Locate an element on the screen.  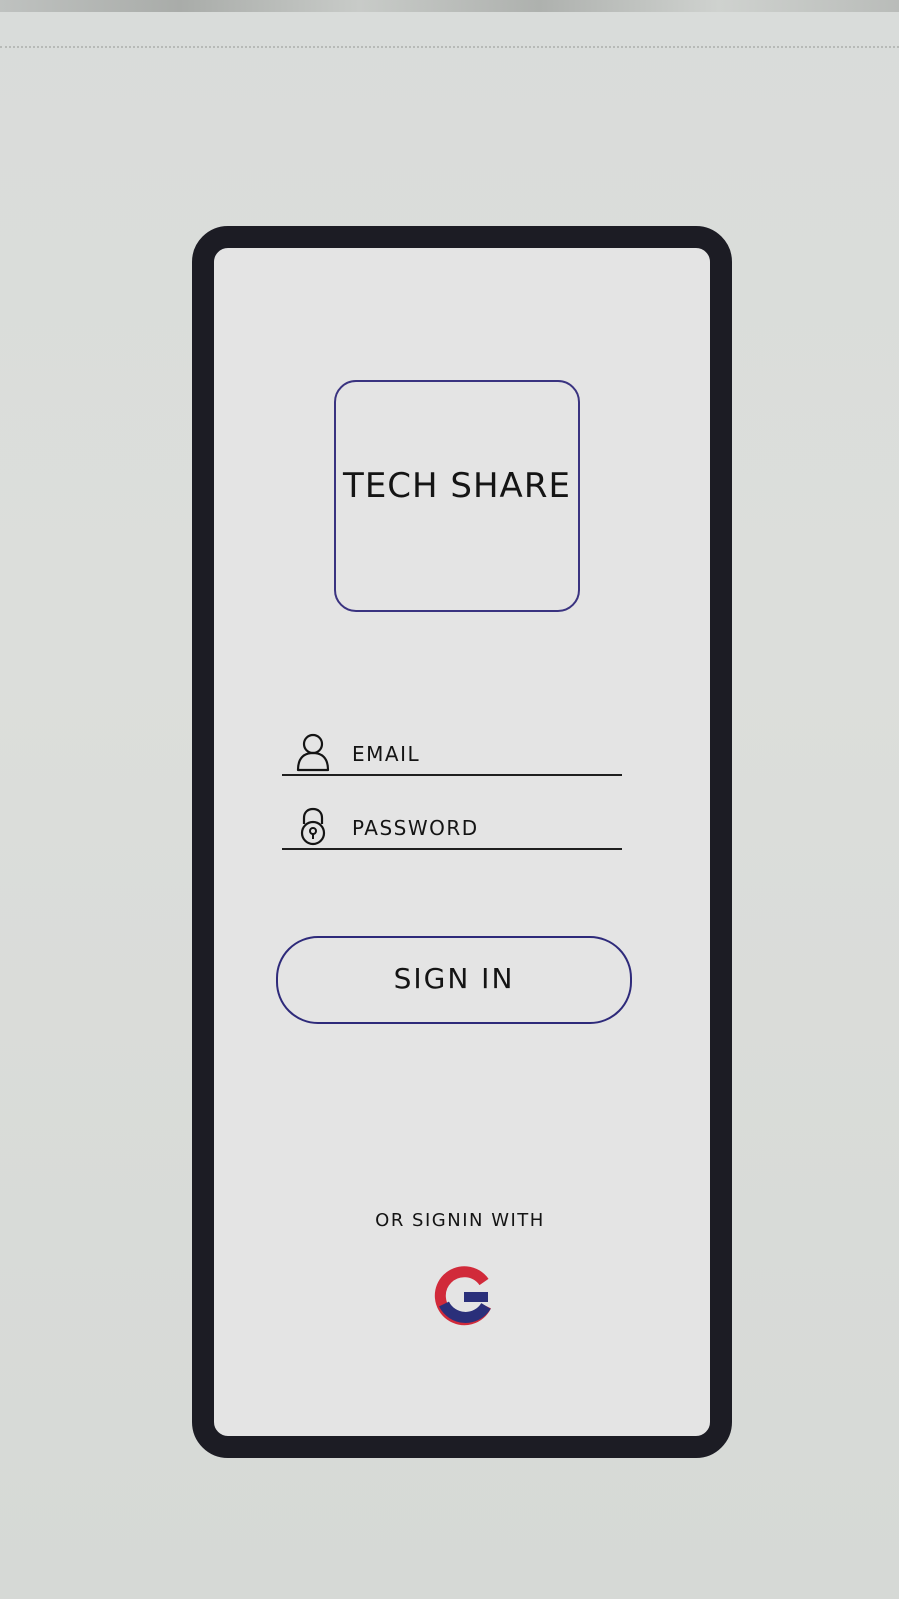
alt-signin-text: OR SIGNIN WITH is located at coordinates (460, 1220).